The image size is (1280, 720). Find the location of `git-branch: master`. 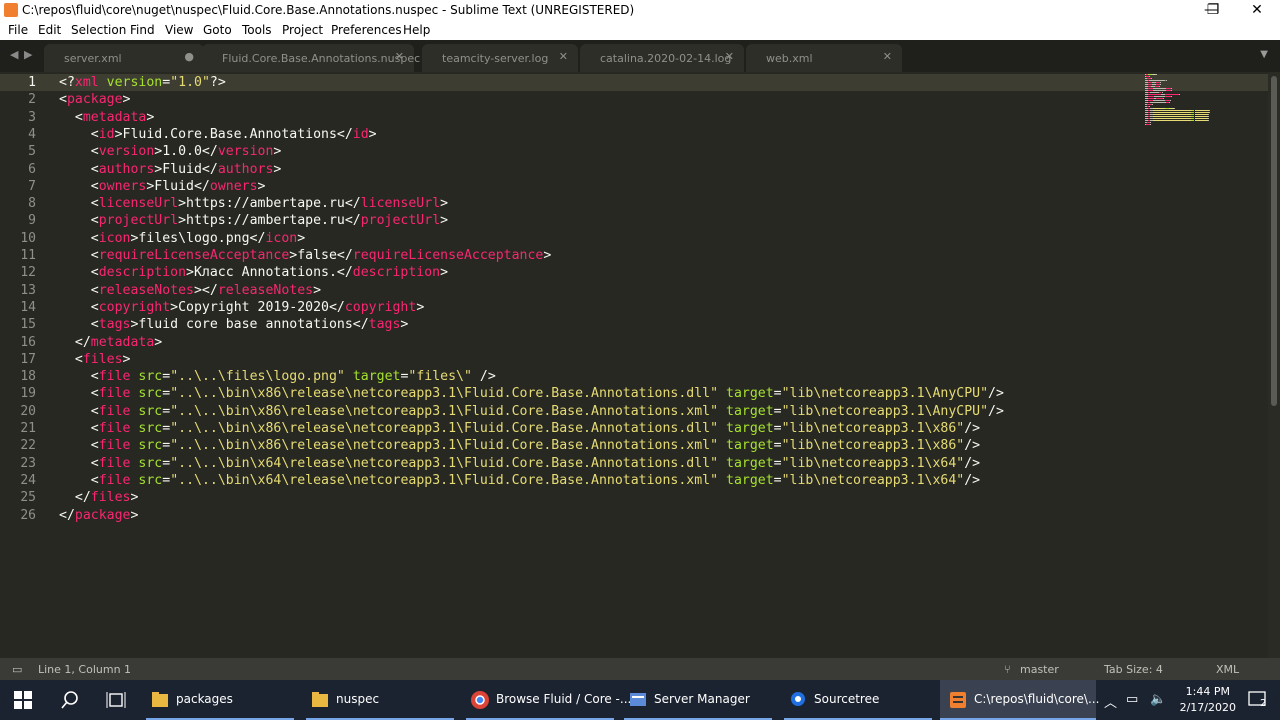

git-branch: master is located at coordinates (1039, 669).